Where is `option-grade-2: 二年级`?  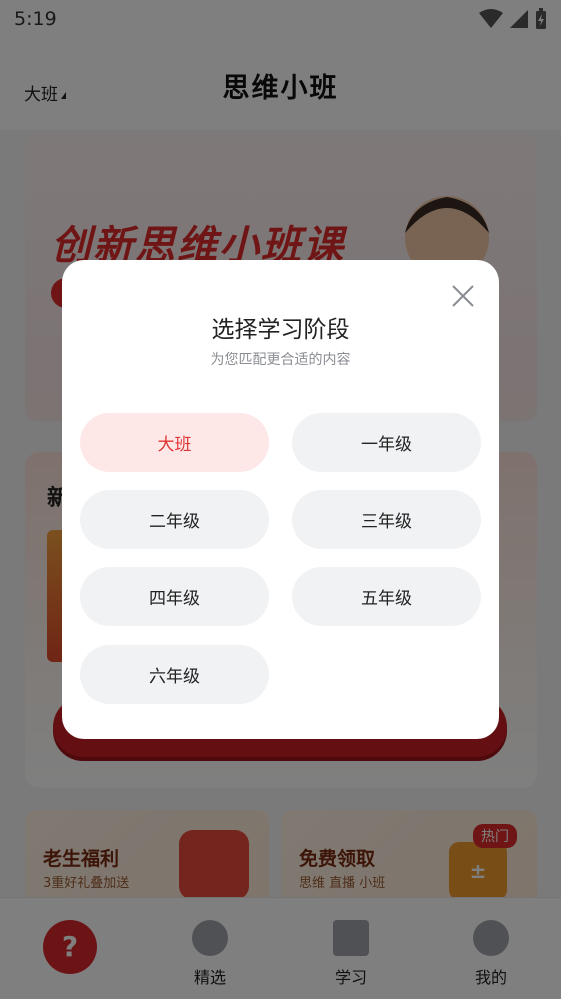
option-grade-2: 二年级 is located at coordinates (174, 519).